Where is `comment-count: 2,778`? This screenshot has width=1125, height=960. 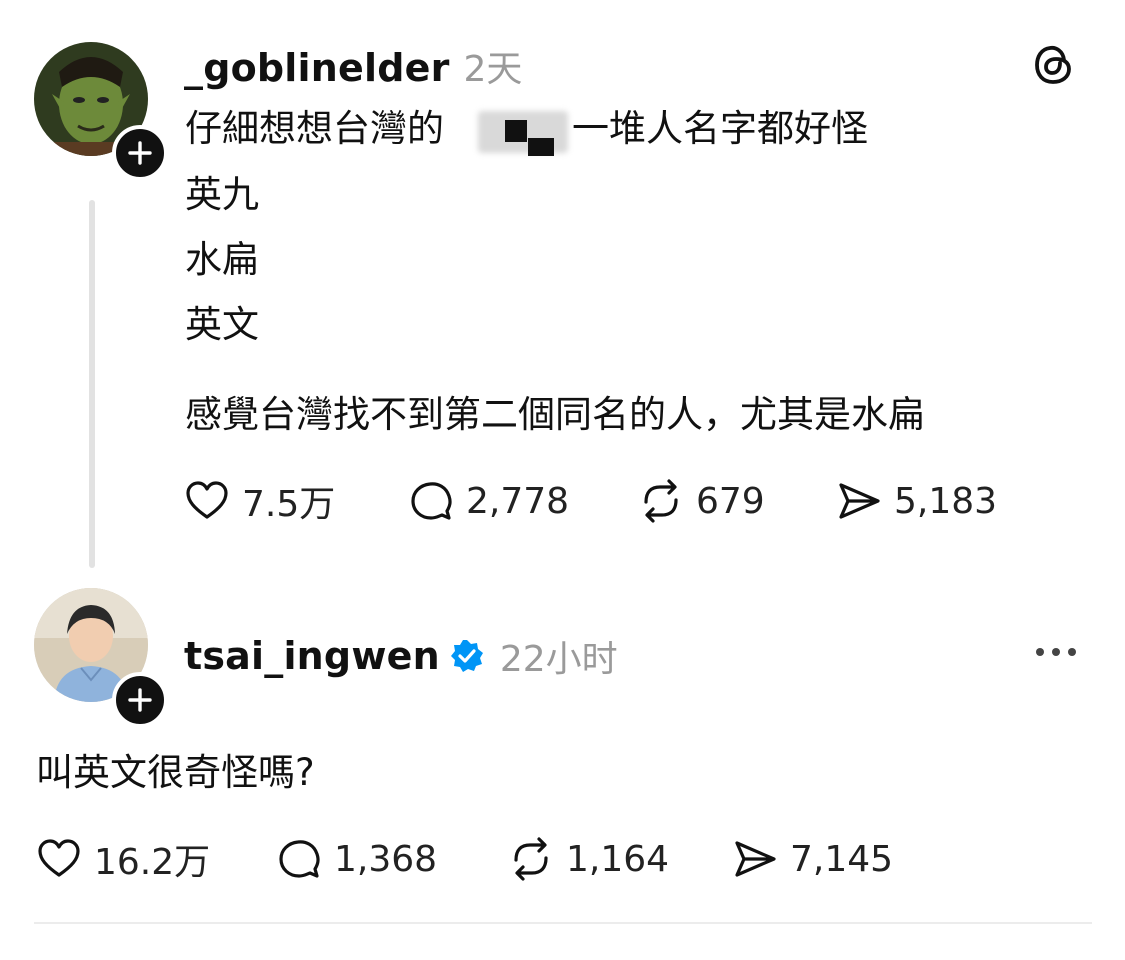
comment-count: 2,778 is located at coordinates (518, 501).